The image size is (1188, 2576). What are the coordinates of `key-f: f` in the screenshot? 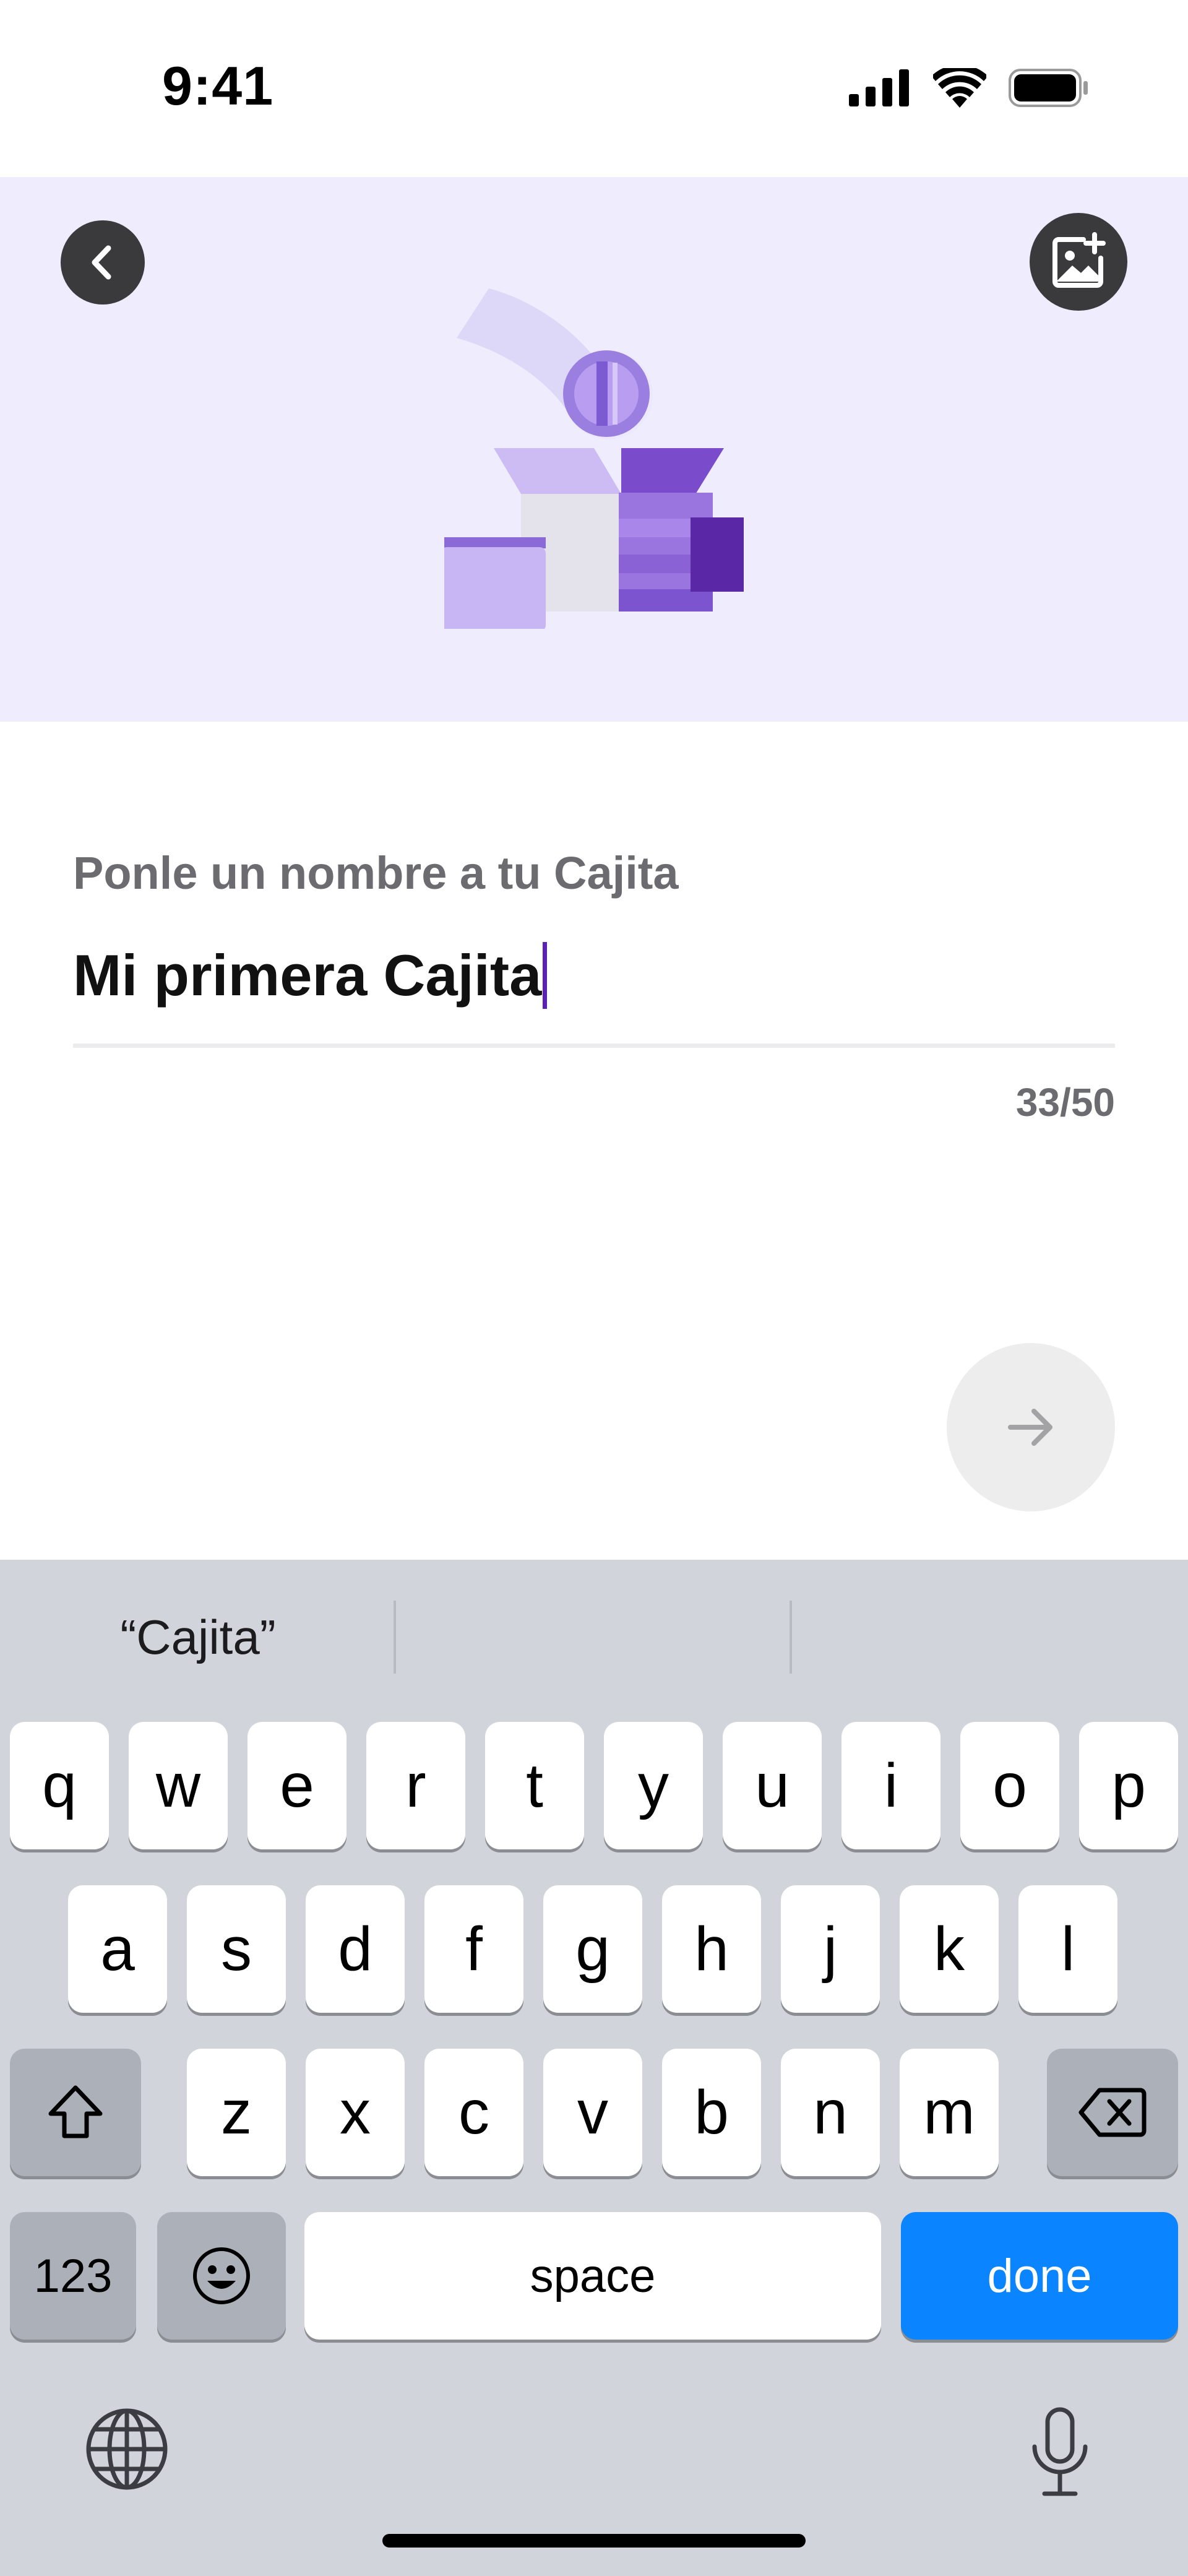 It's located at (474, 1949).